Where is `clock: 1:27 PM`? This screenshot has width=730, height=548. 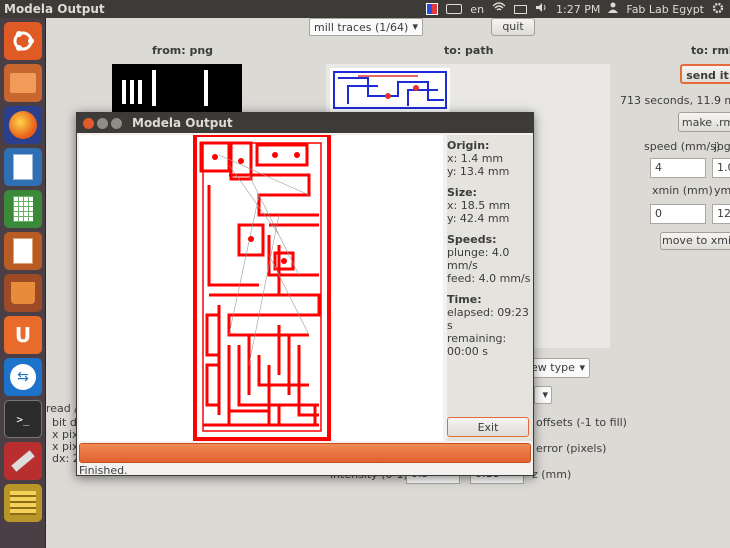 clock: 1:27 PM is located at coordinates (578, 9).